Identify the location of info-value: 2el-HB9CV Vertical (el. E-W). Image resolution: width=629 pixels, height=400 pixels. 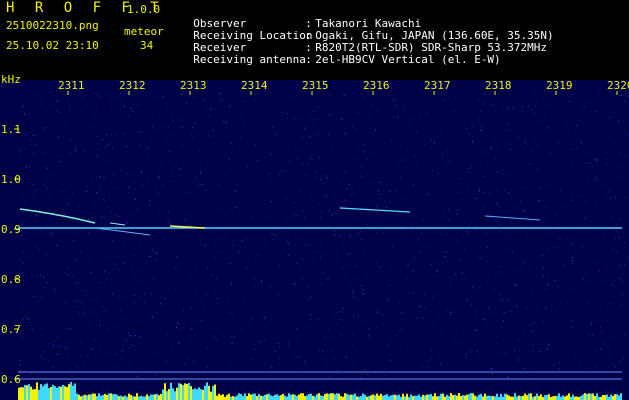
(408, 59).